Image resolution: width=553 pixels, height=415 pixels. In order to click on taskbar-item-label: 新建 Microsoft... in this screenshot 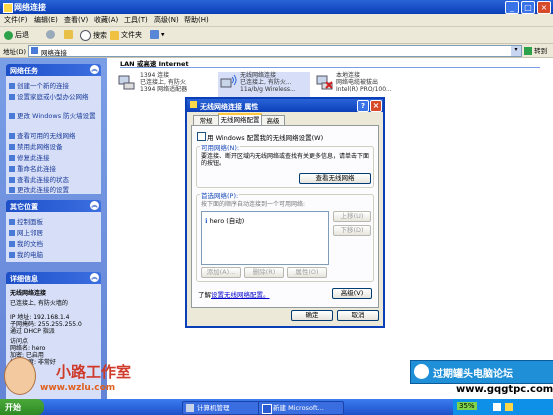, I will do `click(298, 408)`.